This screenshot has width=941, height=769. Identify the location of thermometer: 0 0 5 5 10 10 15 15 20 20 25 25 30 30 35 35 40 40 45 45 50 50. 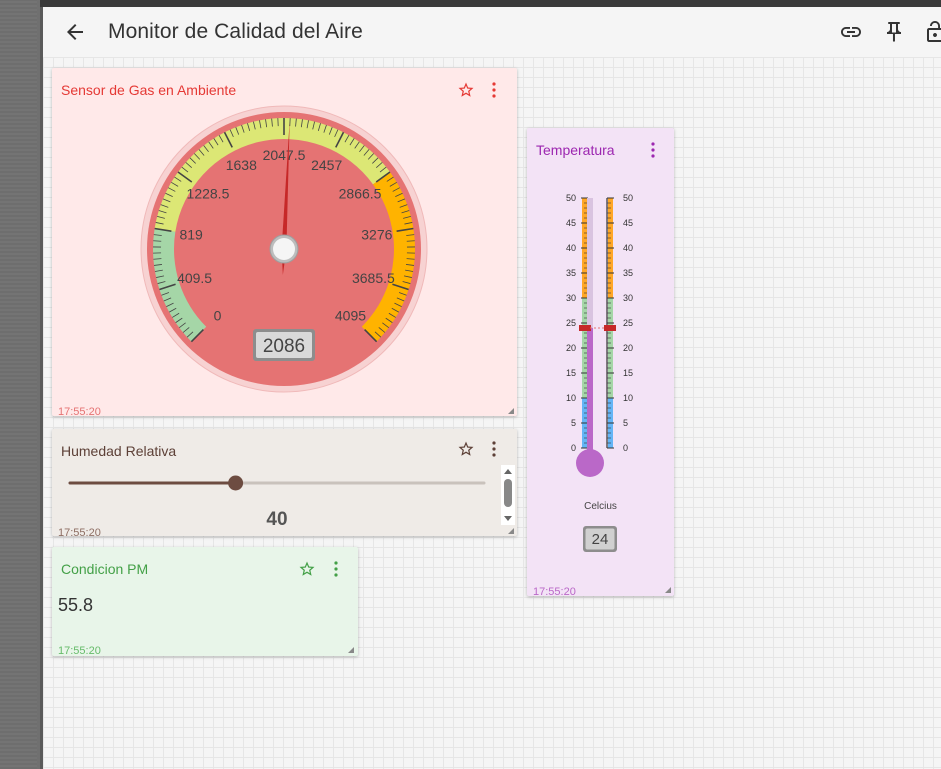
(599, 335).